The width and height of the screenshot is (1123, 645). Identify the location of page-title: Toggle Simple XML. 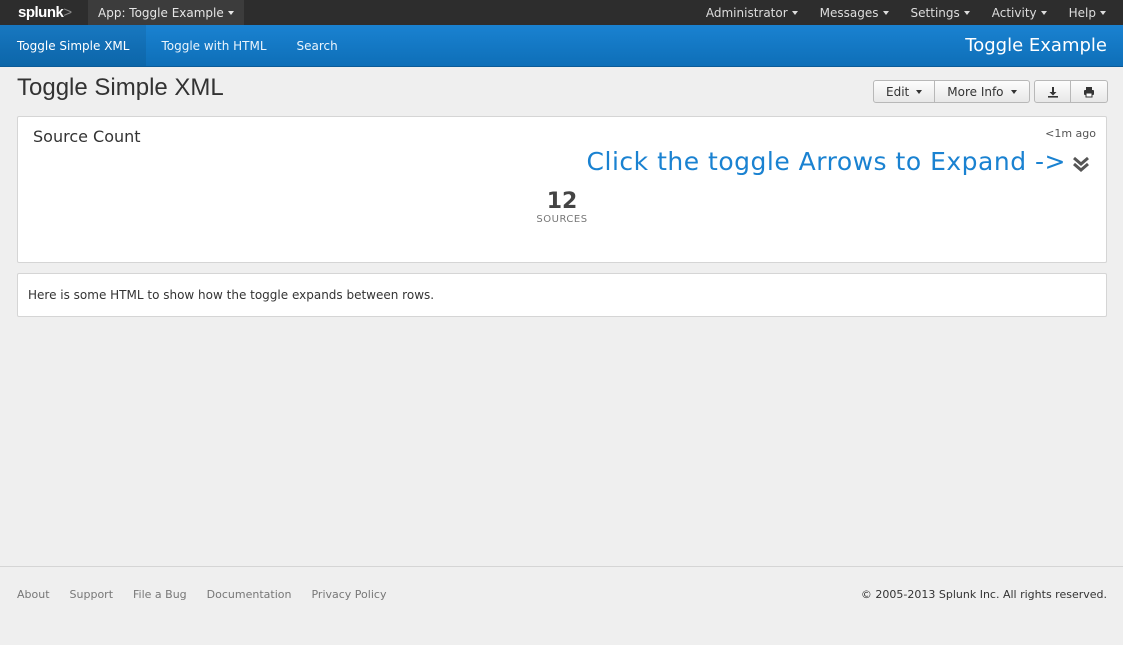
(120, 87).